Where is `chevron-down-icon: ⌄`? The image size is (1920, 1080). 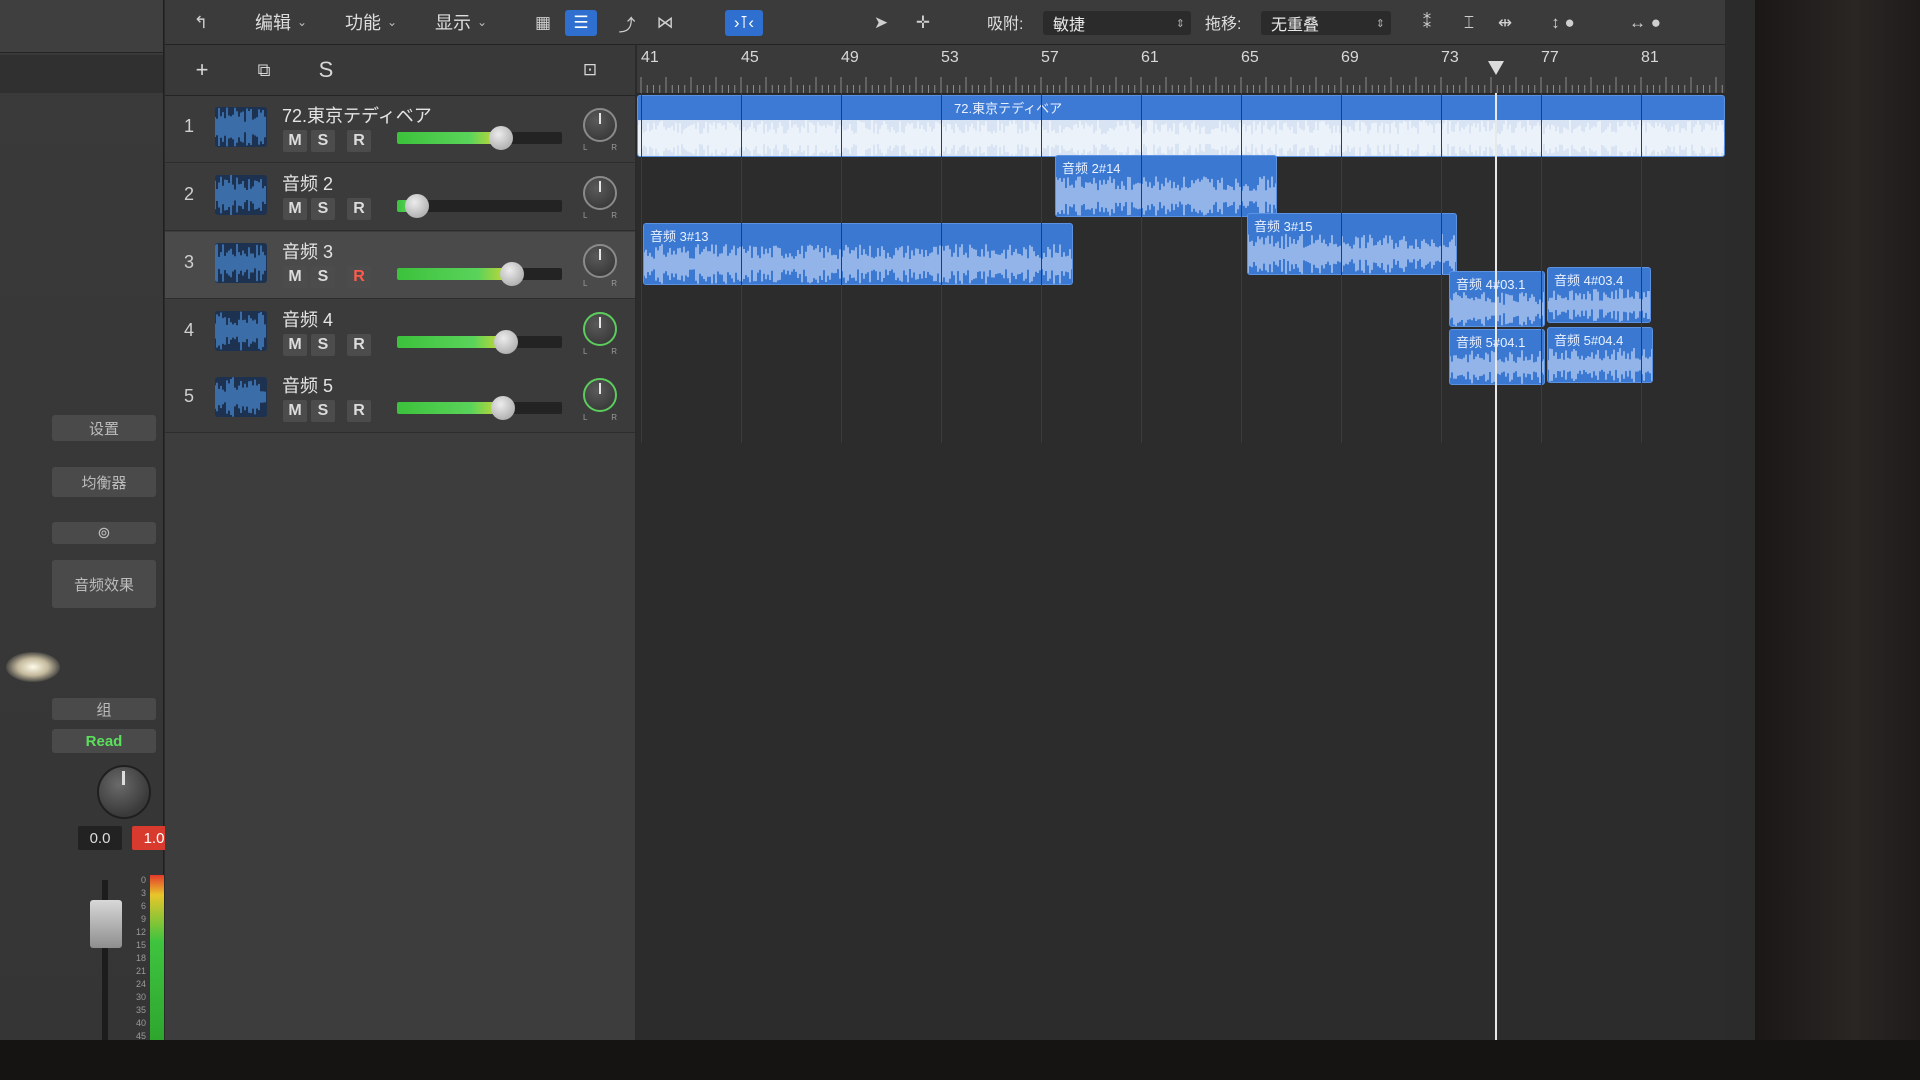
chevron-down-icon: ⌄ is located at coordinates (392, 22).